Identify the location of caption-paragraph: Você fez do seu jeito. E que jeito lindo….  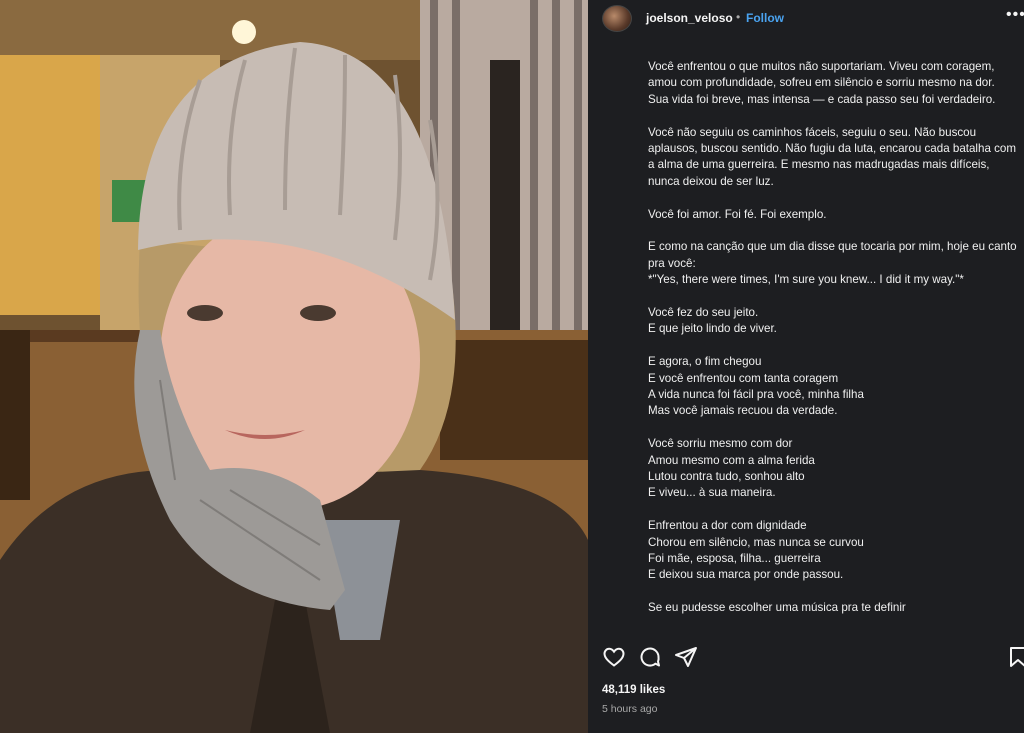
(712, 321).